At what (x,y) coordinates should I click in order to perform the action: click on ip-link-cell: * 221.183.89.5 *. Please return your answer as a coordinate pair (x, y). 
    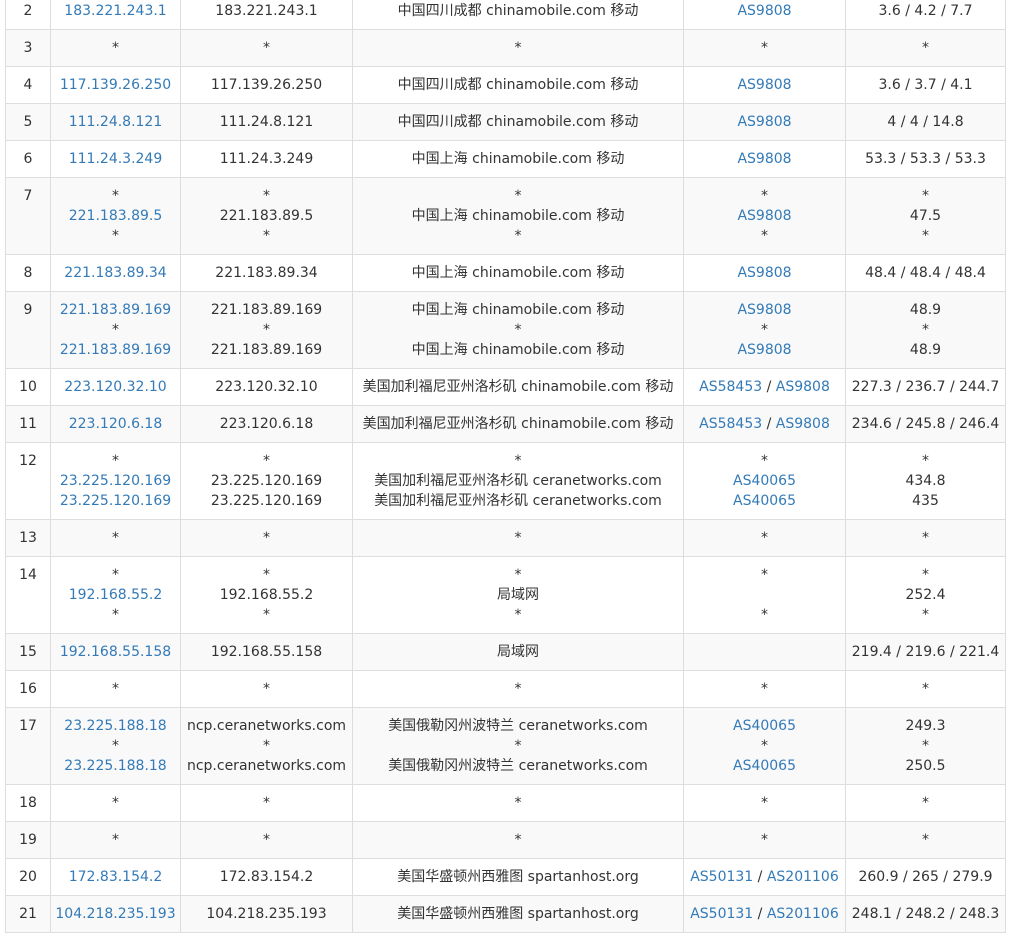
    Looking at the image, I should click on (115, 216).